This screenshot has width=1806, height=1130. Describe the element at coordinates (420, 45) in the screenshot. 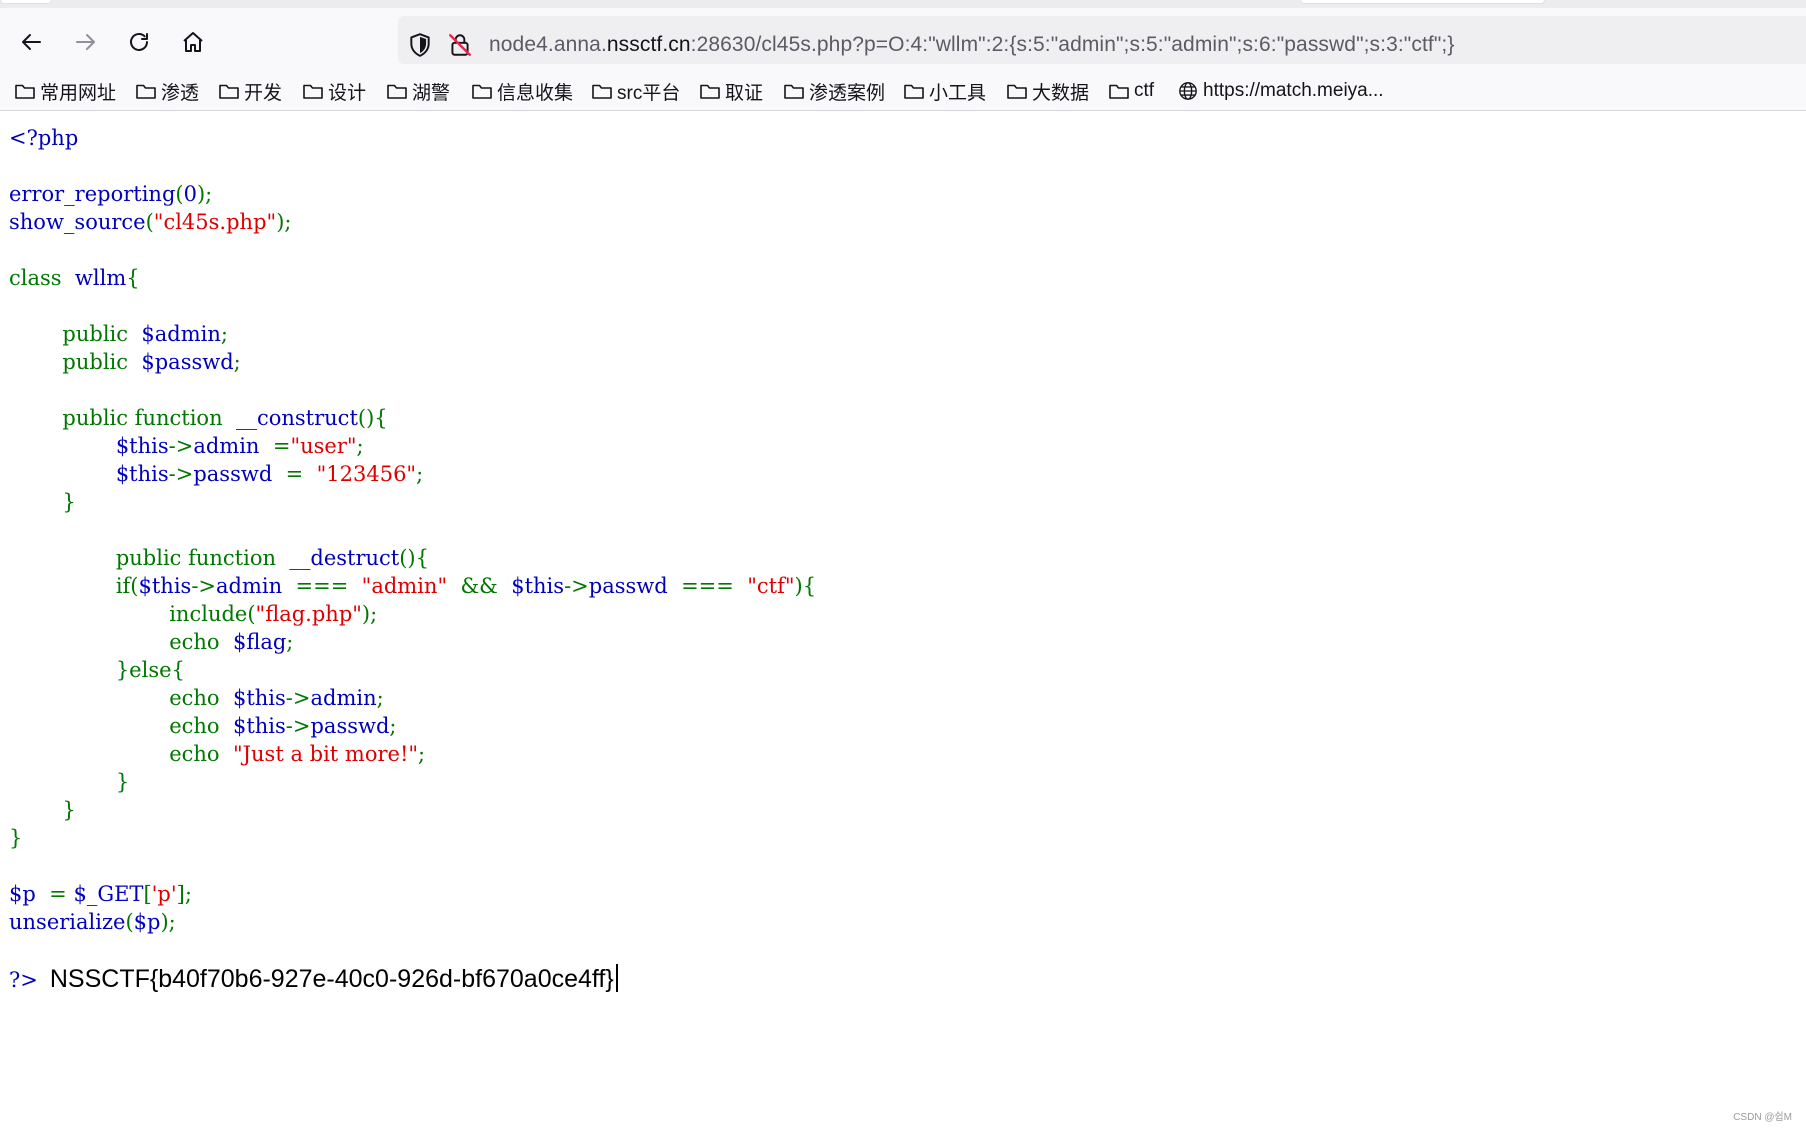

I see `tracking-protection-shield-icon` at that location.